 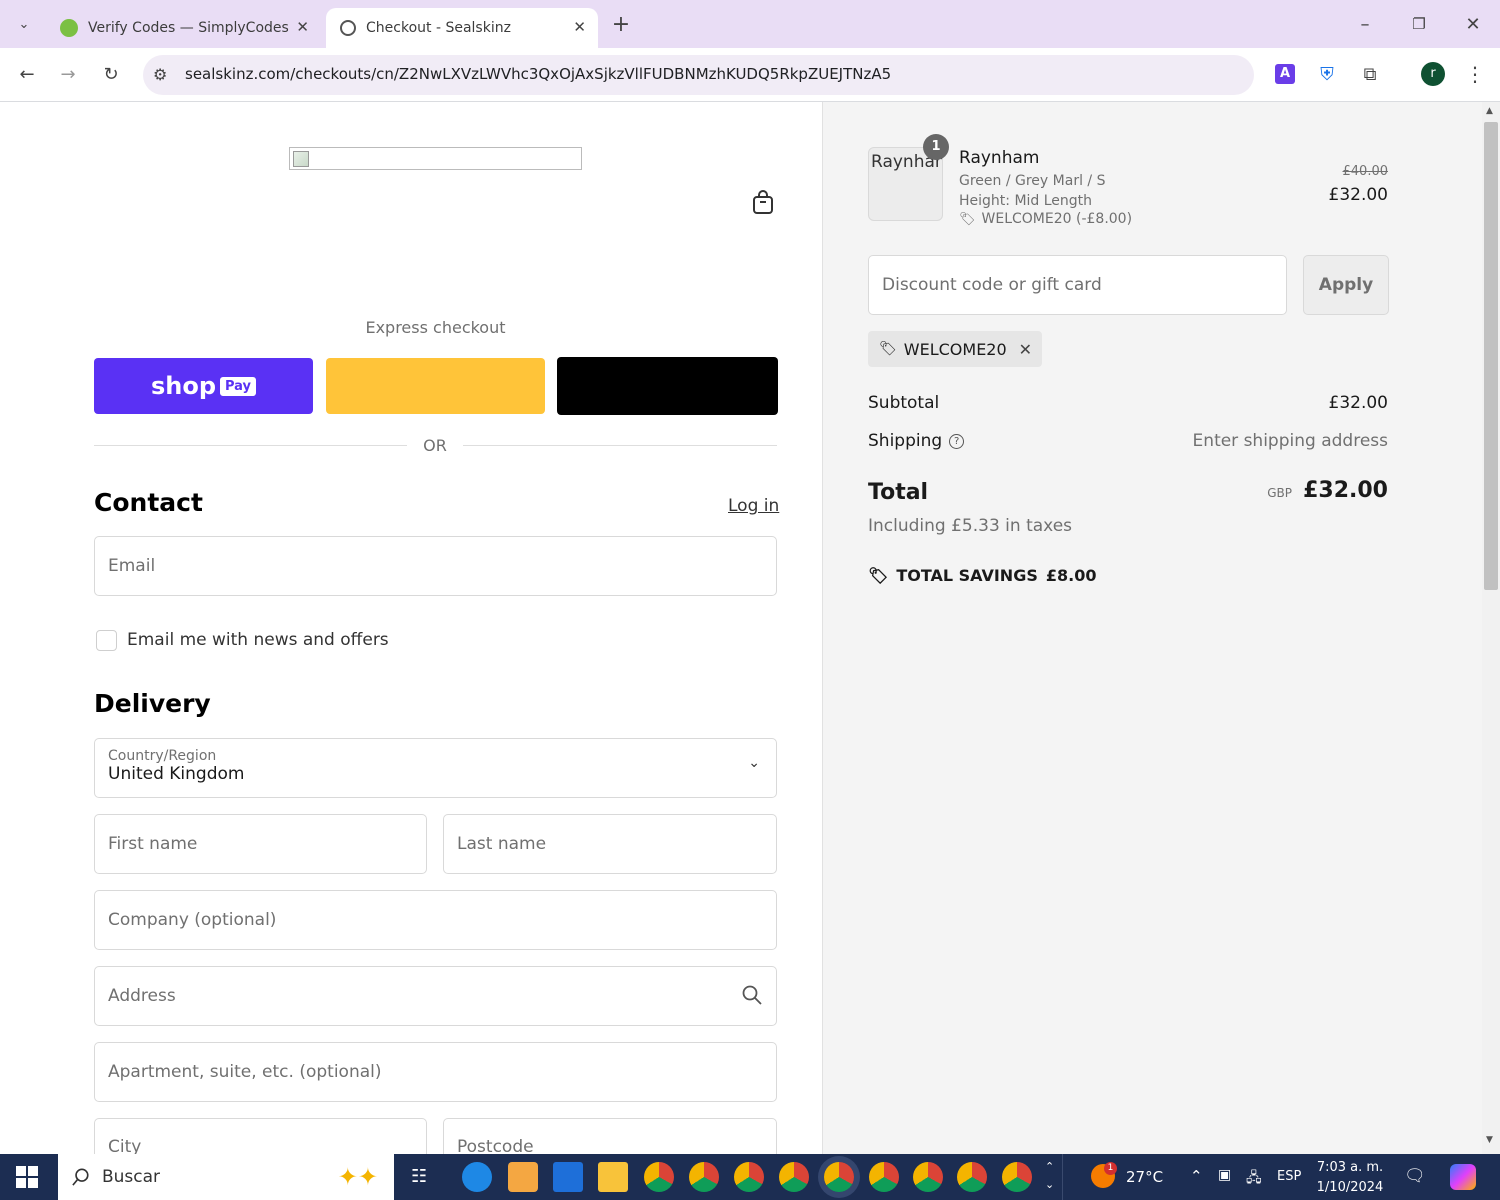 What do you see at coordinates (132, 566) in the screenshot?
I see `email-placeholder: Email` at bounding box center [132, 566].